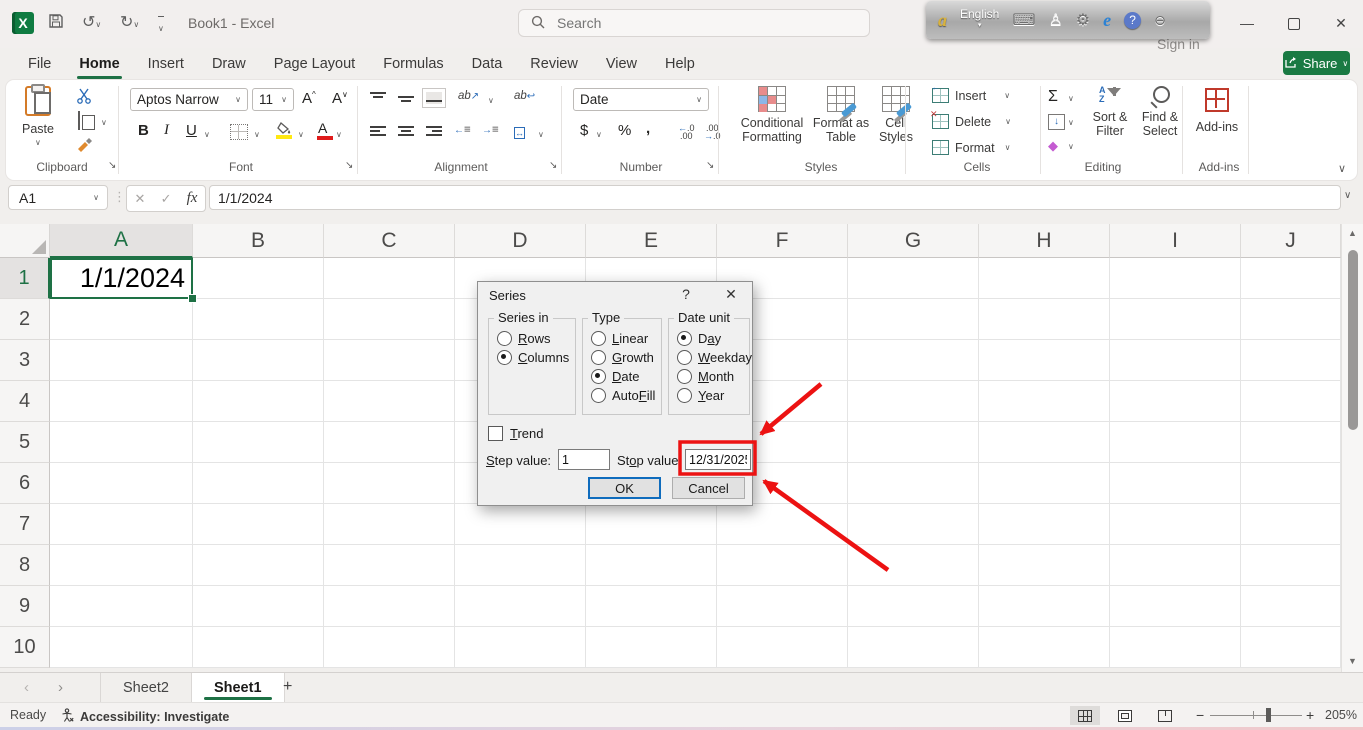  Describe the element at coordinates (1110, 112) in the screenshot. I see `sort-filter-button: A Z Sort & Filter` at that location.